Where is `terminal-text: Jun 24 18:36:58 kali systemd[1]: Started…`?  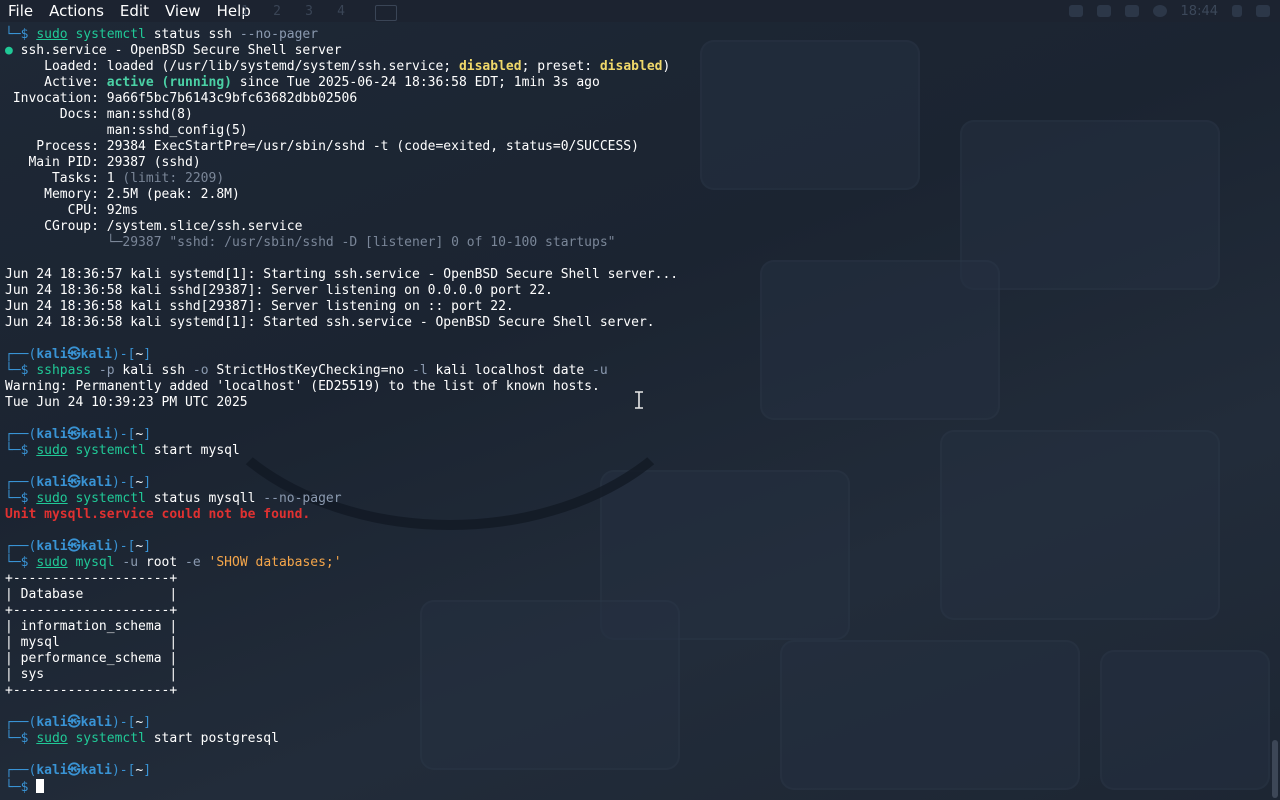 terminal-text: Jun 24 18:36:58 kali systemd[1]: Started… is located at coordinates (330, 322).